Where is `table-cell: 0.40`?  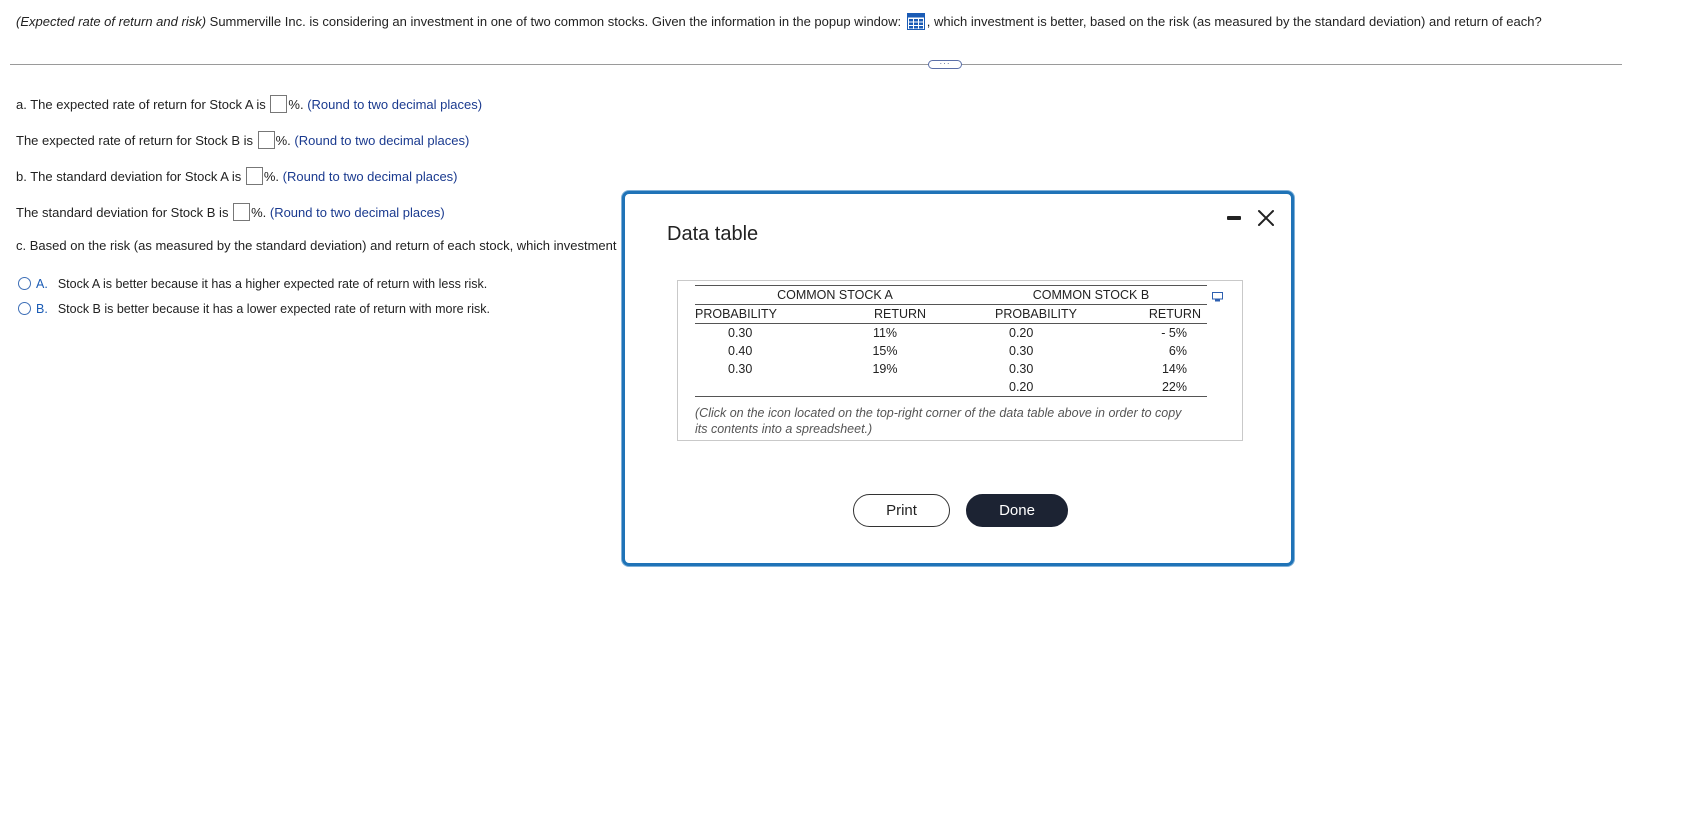 table-cell: 0.40 is located at coordinates (740, 351).